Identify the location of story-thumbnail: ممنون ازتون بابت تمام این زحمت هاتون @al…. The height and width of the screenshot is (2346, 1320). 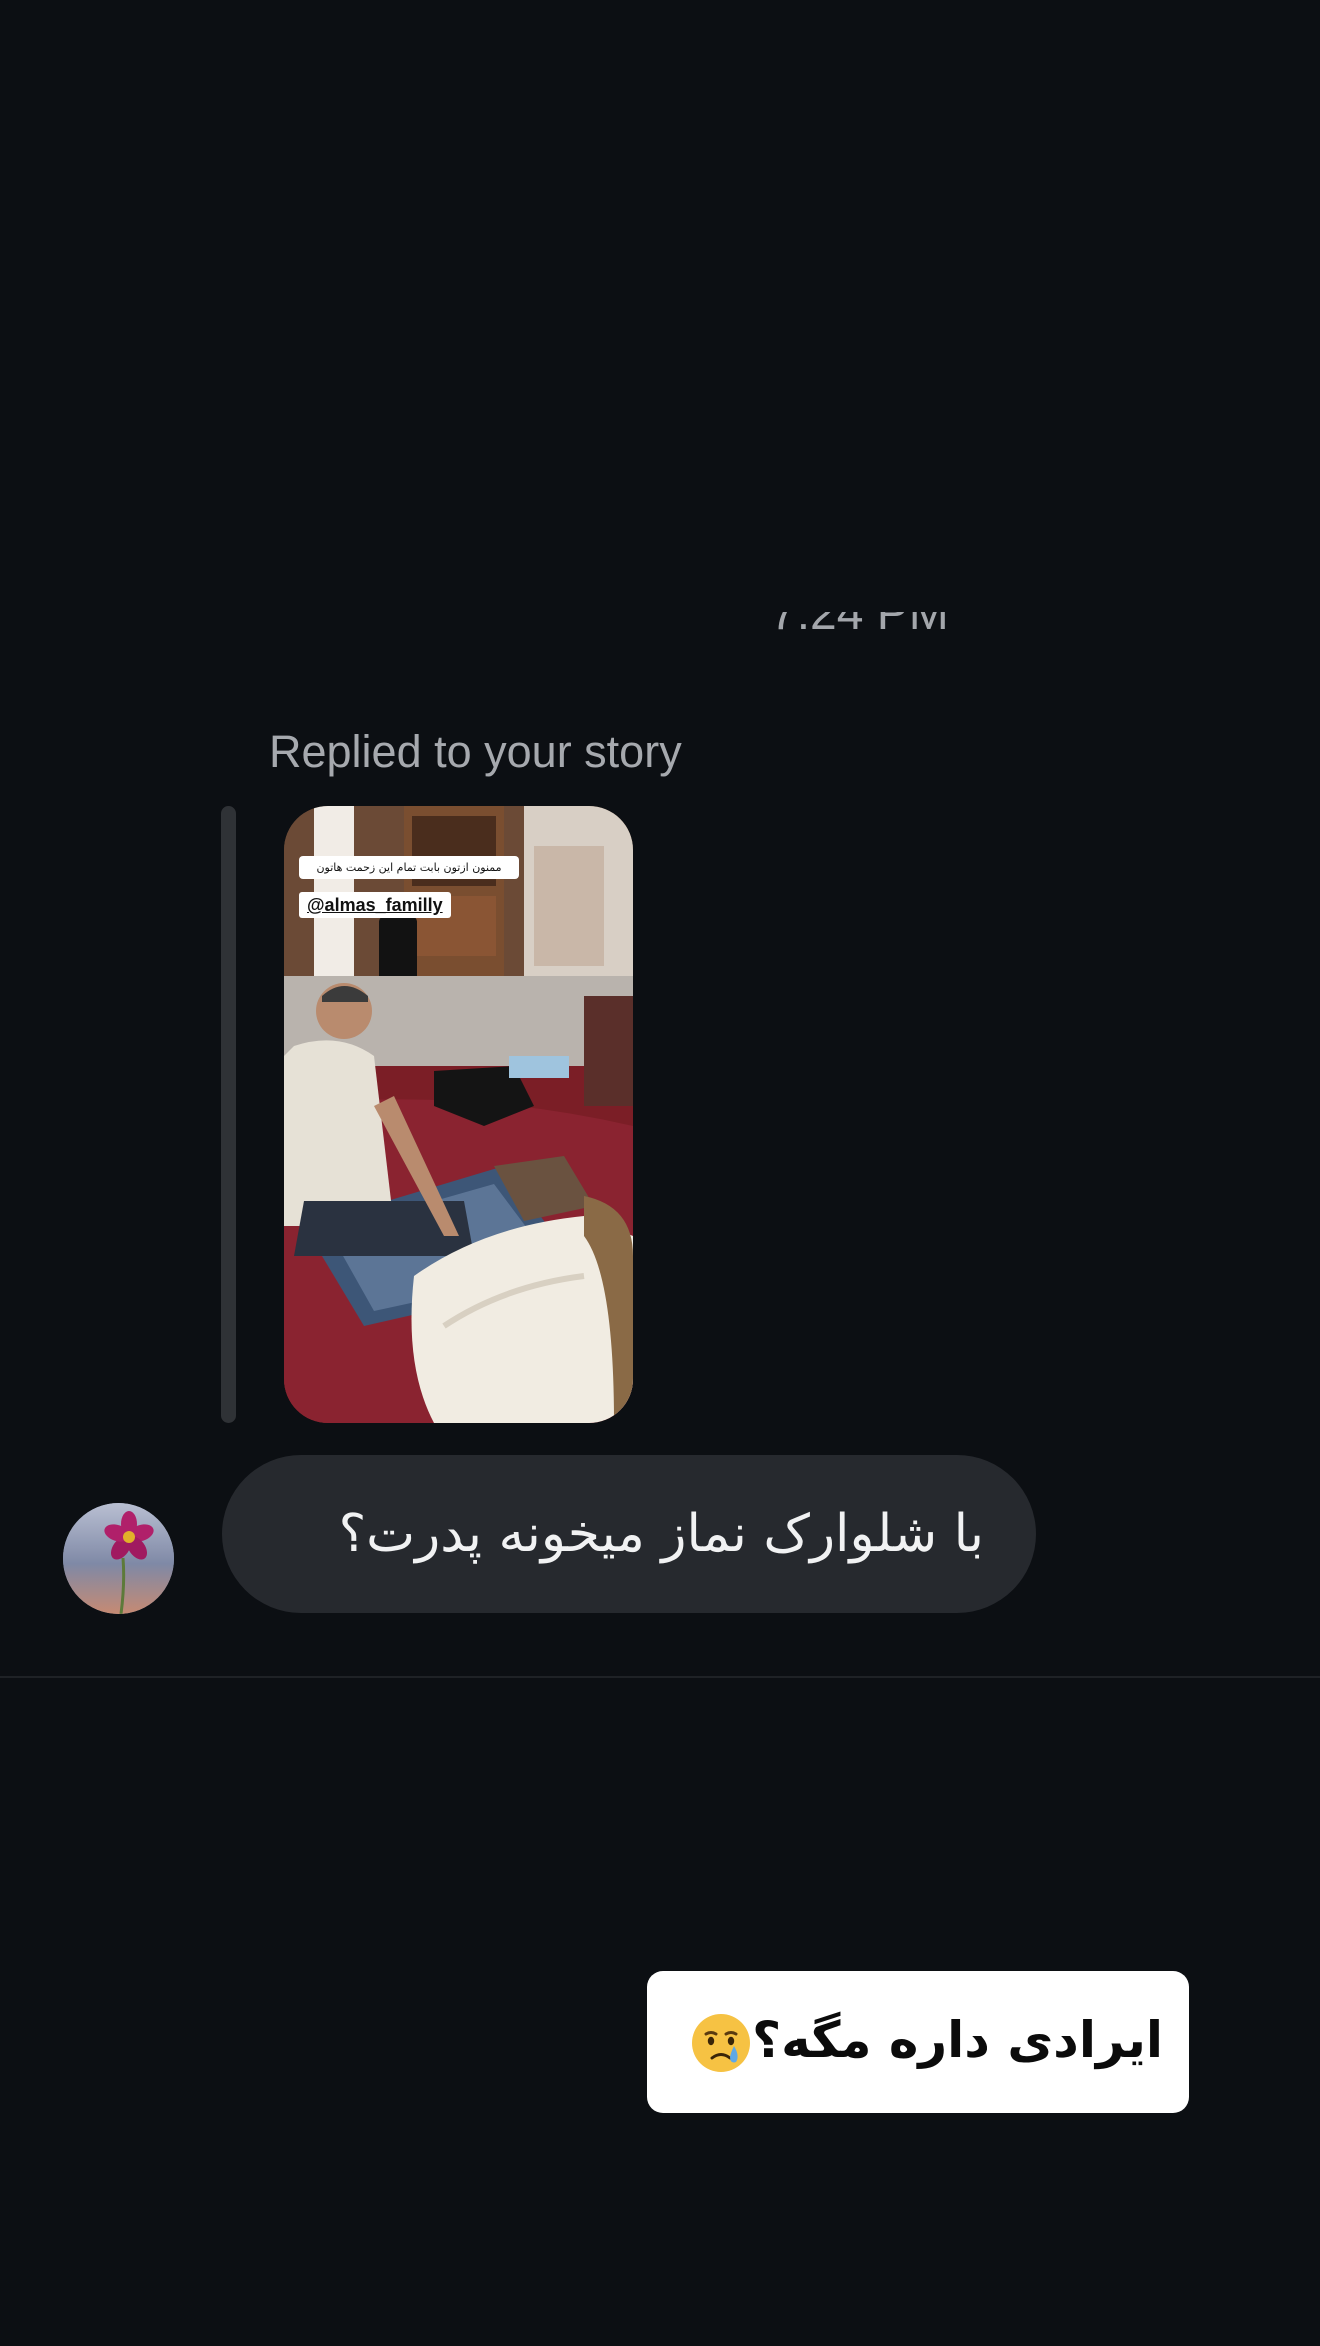
(458, 1114).